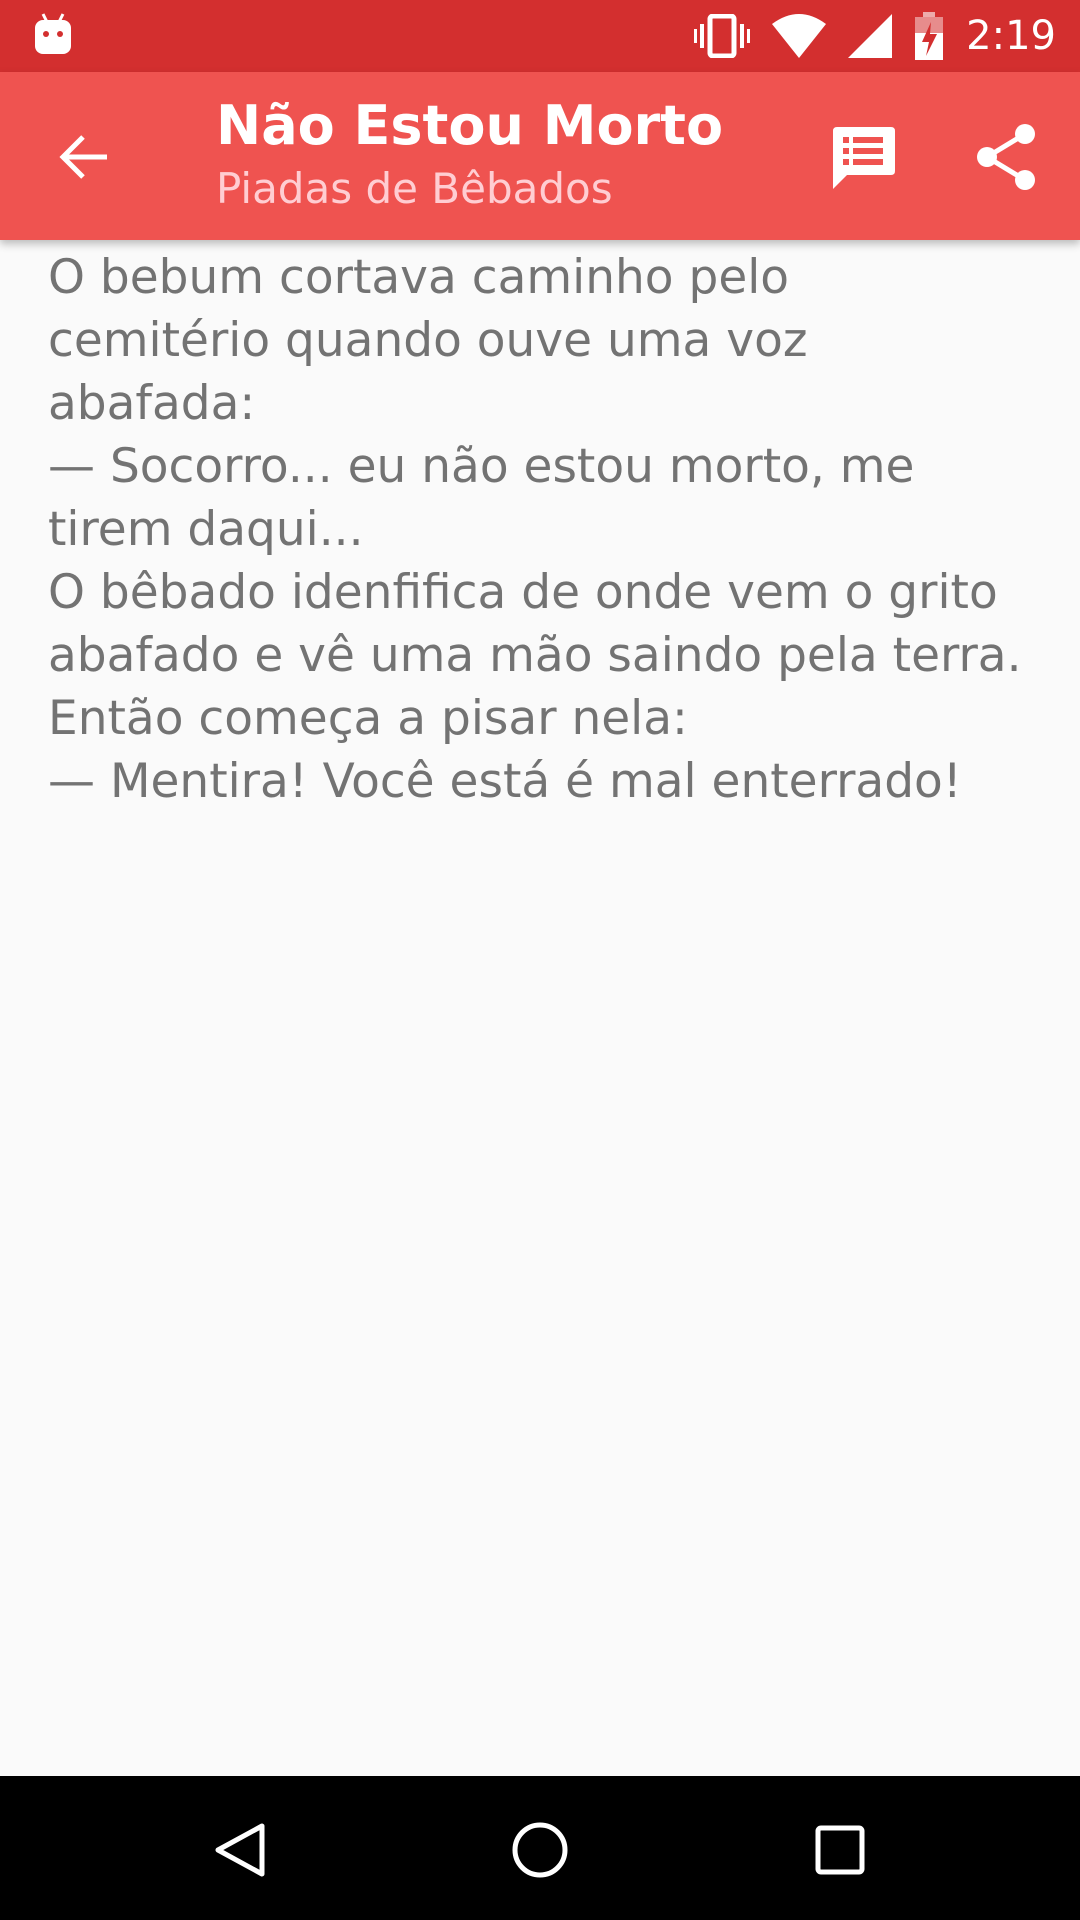 This screenshot has height=1920, width=1080. Describe the element at coordinates (722, 36) in the screenshot. I see `vibrate-icon` at that location.